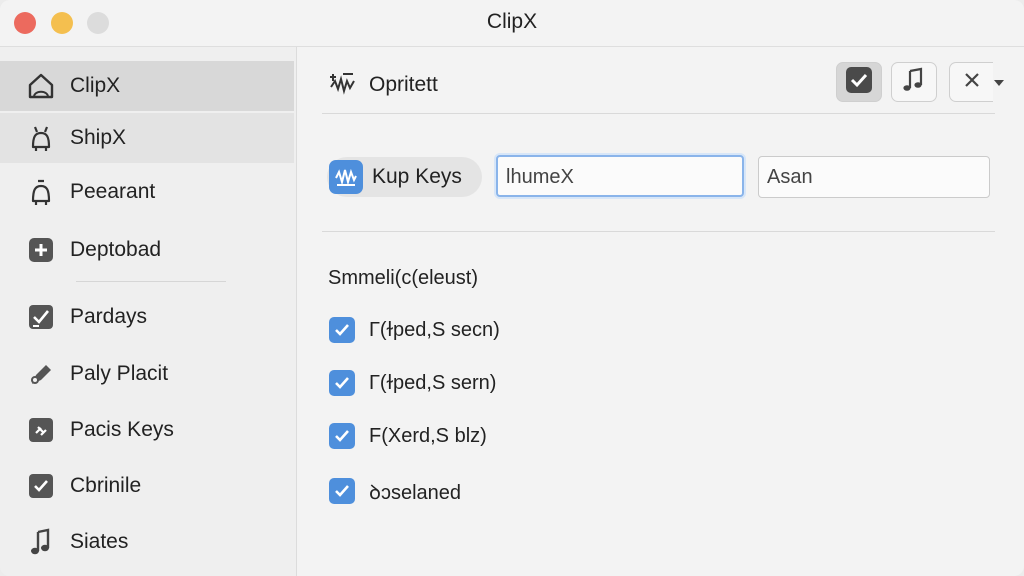 Image resolution: width=1024 pixels, height=576 pixels. What do you see at coordinates (41, 250) in the screenshot?
I see `plus-square-icon` at bounding box center [41, 250].